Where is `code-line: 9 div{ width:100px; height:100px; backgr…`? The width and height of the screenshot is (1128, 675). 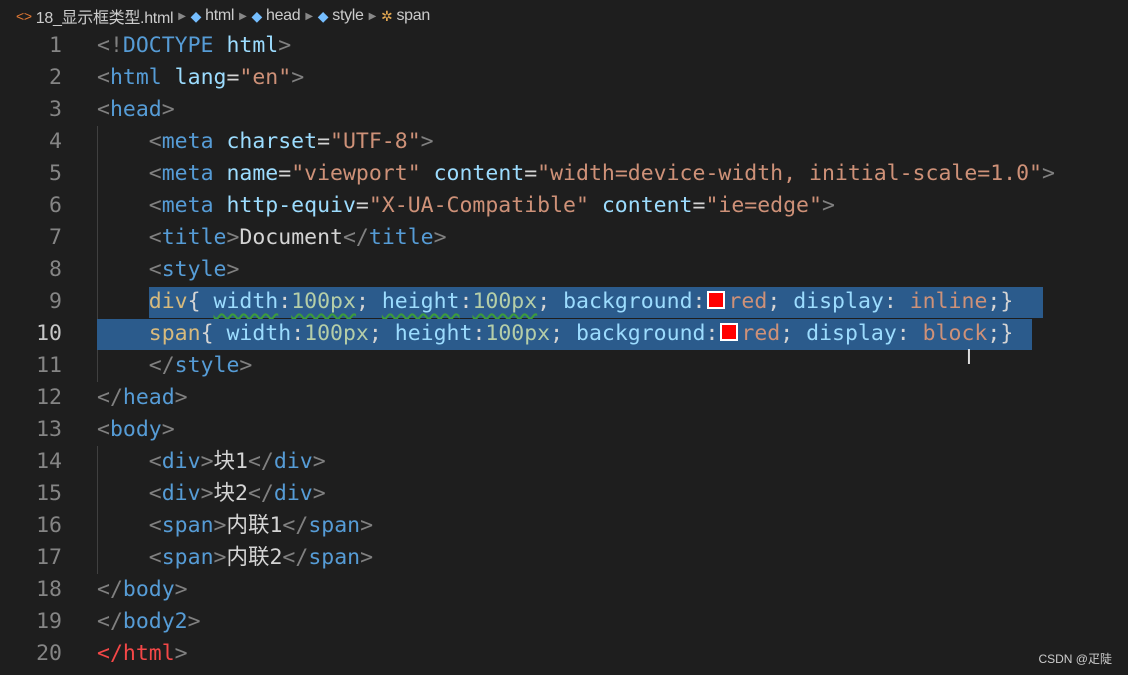
code-line: 9 div{ width:100px; height:100px; backgr… is located at coordinates (564, 302).